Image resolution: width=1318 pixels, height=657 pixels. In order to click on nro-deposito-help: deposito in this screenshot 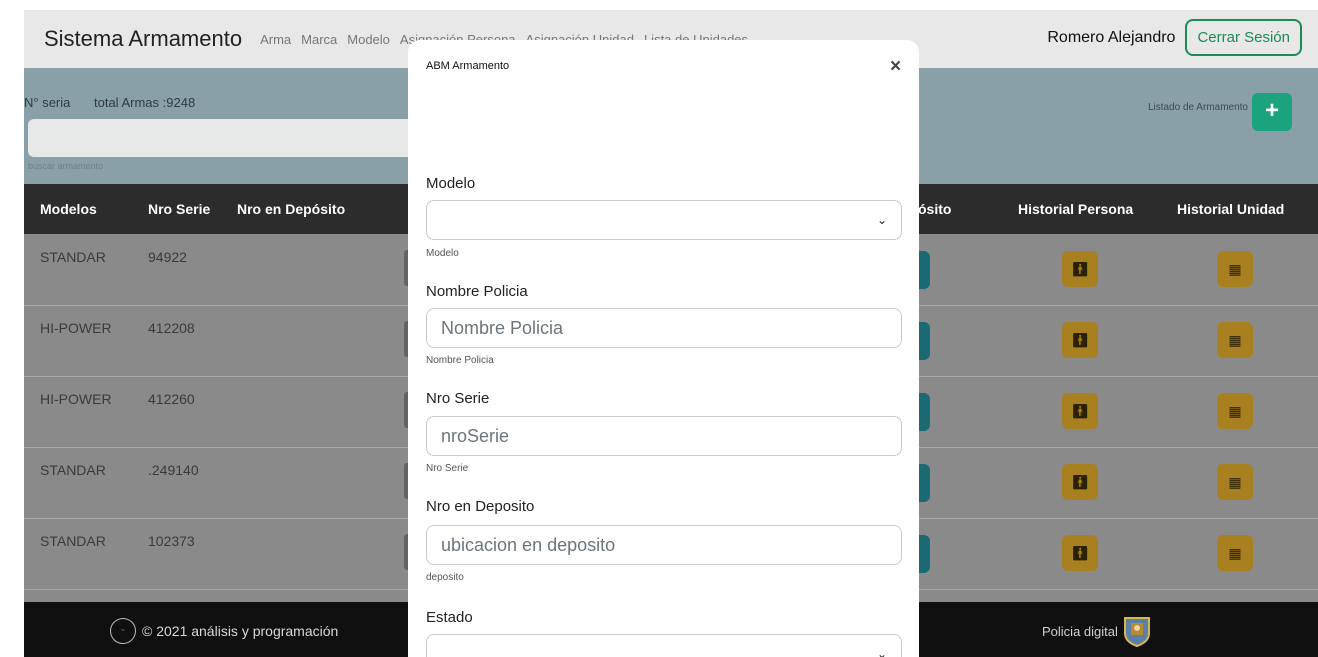, I will do `click(445, 577)`.